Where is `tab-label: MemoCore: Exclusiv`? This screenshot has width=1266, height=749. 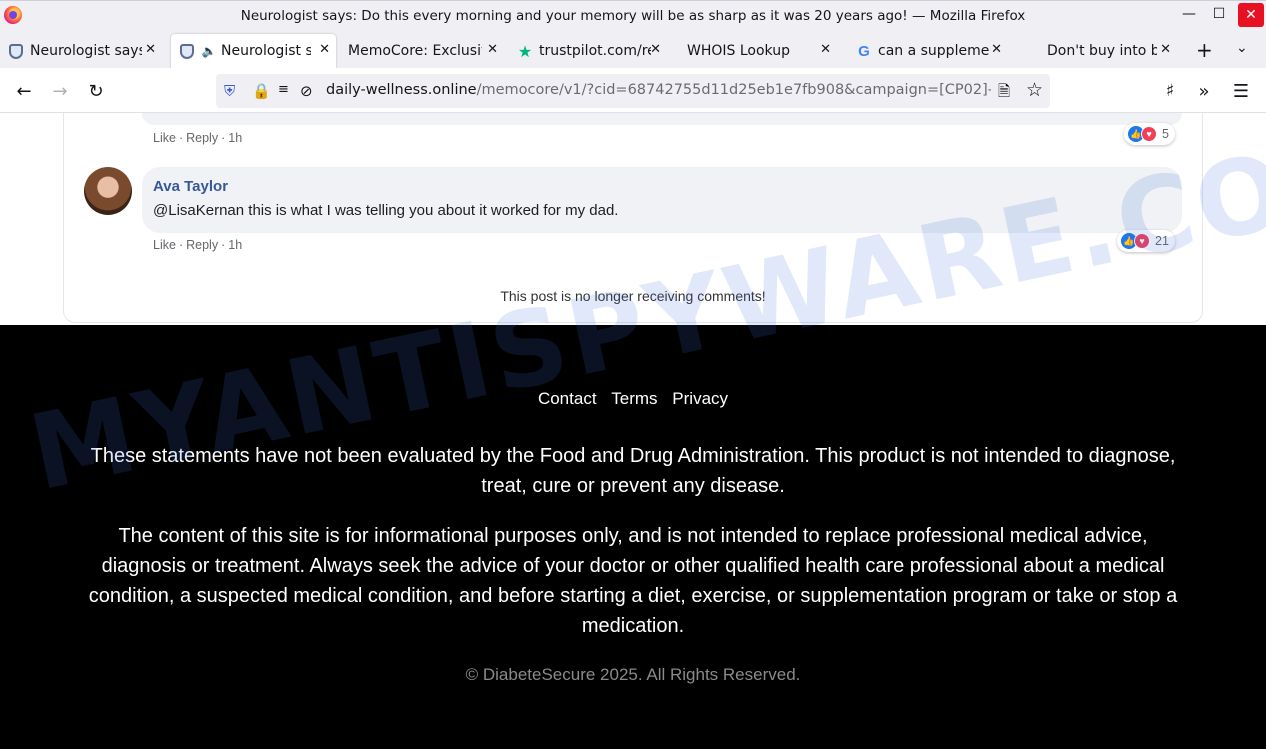
tab-label: MemoCore: Exclusiv is located at coordinates (415, 51).